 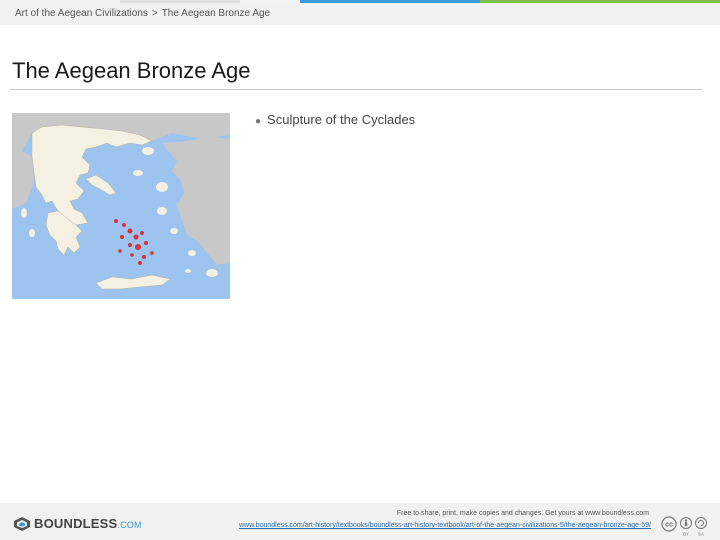 What do you see at coordinates (22, 523) in the screenshot?
I see `boundless-logo-icon` at bounding box center [22, 523].